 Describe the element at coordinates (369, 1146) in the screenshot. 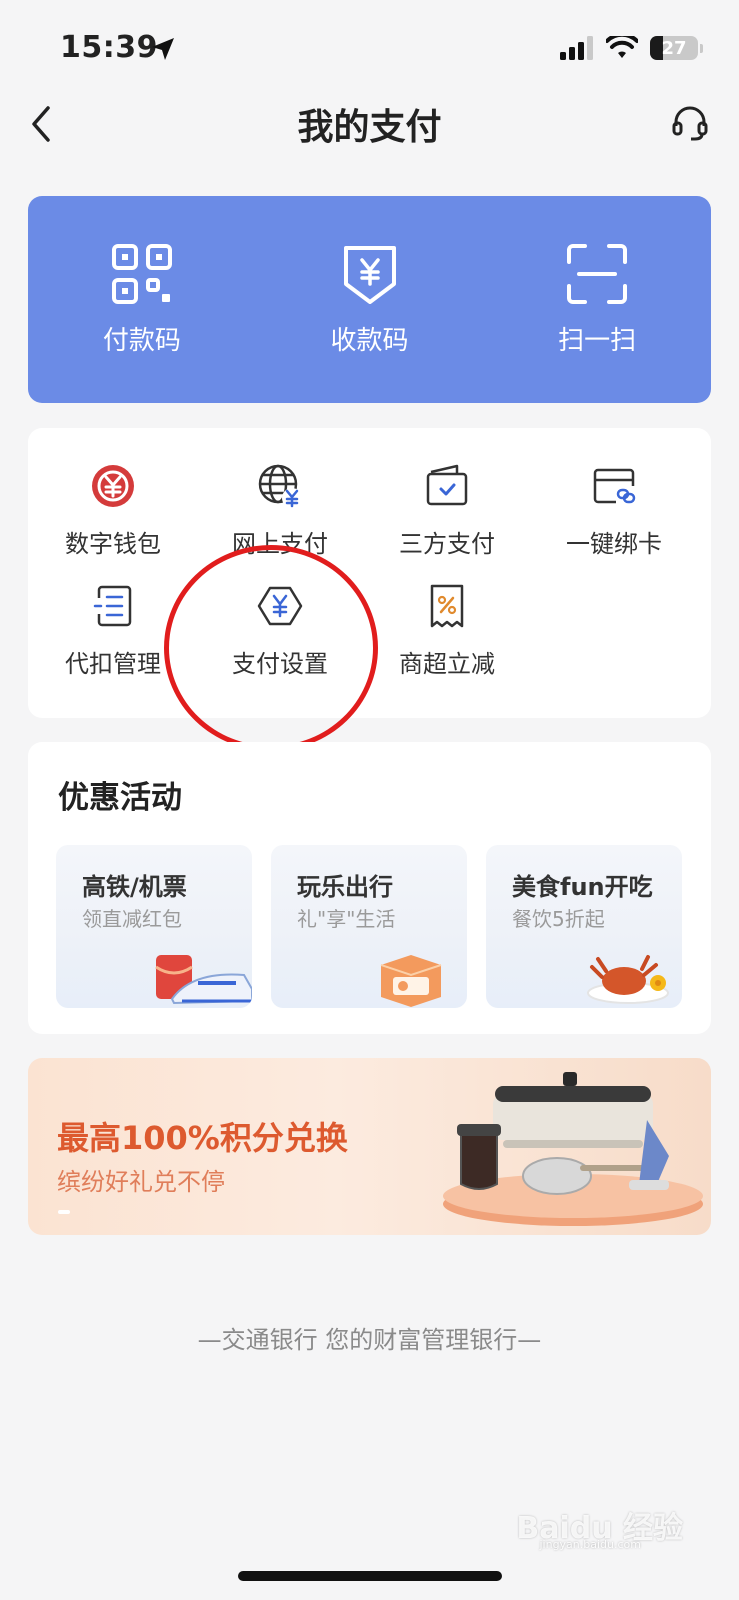

I see `points-exchange-banner: 最高100%积分兑换 缤纷好礼兑不停` at that location.